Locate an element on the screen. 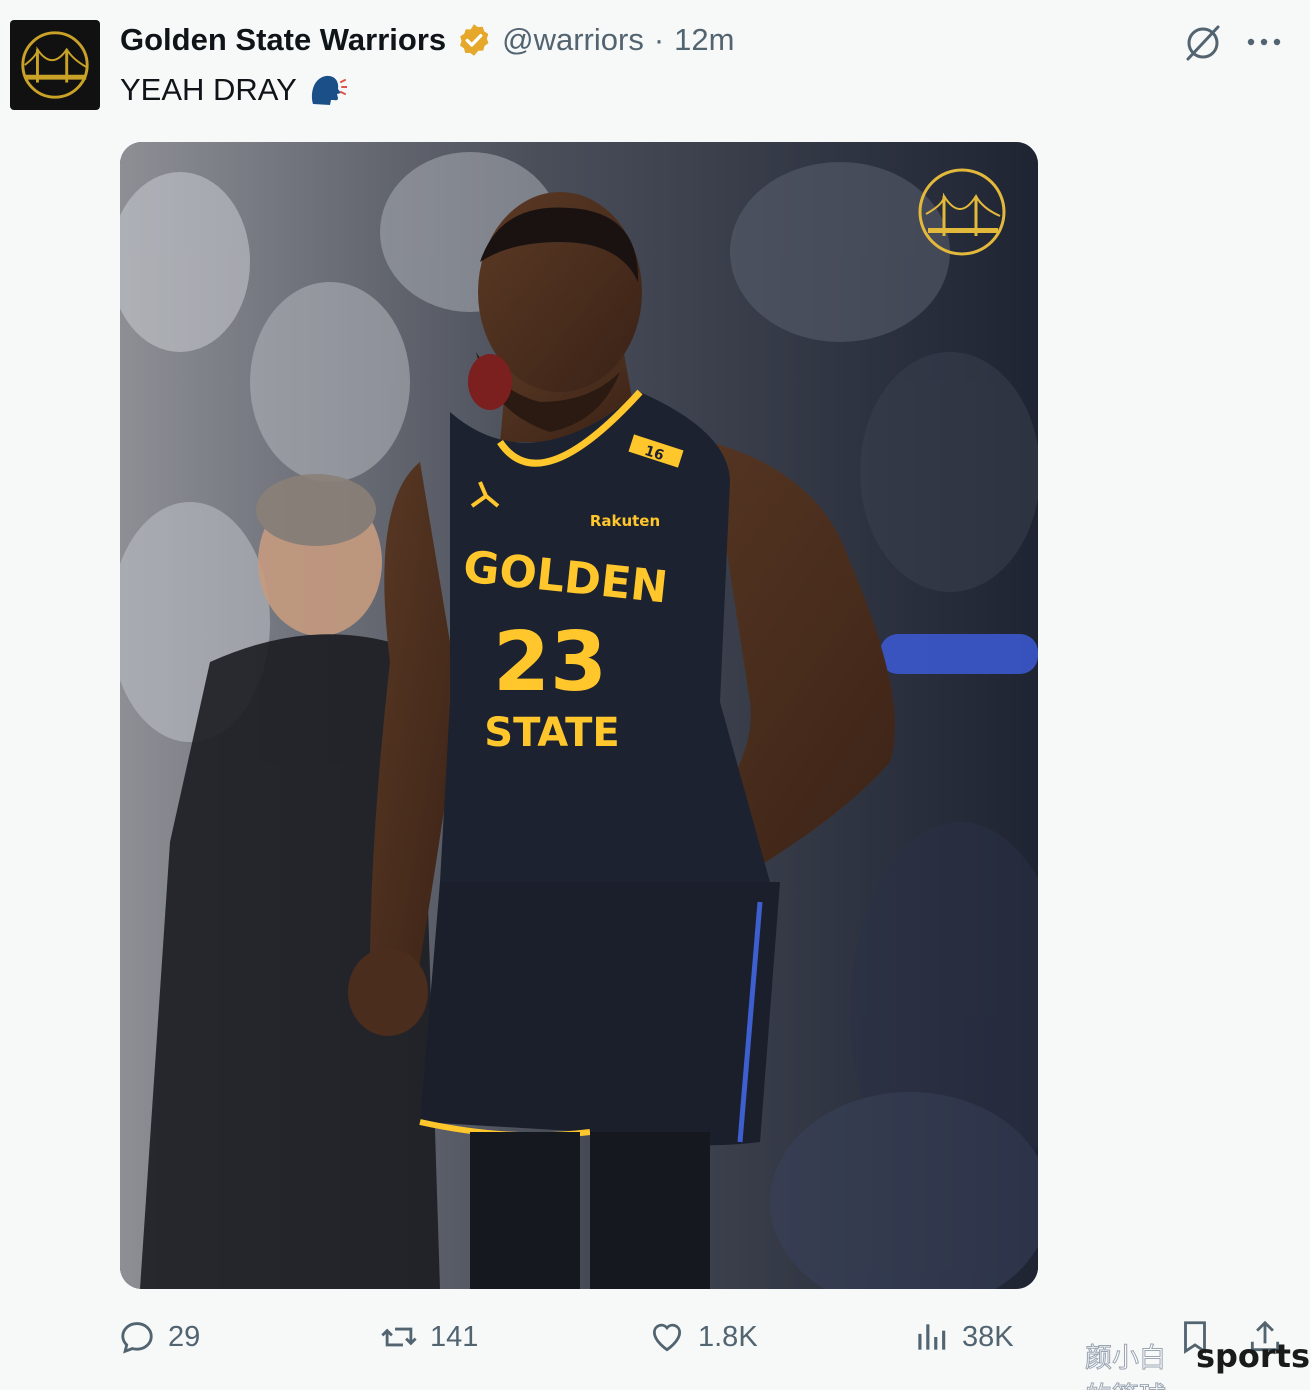  like-button: 1.8K is located at coordinates (703, 1337).